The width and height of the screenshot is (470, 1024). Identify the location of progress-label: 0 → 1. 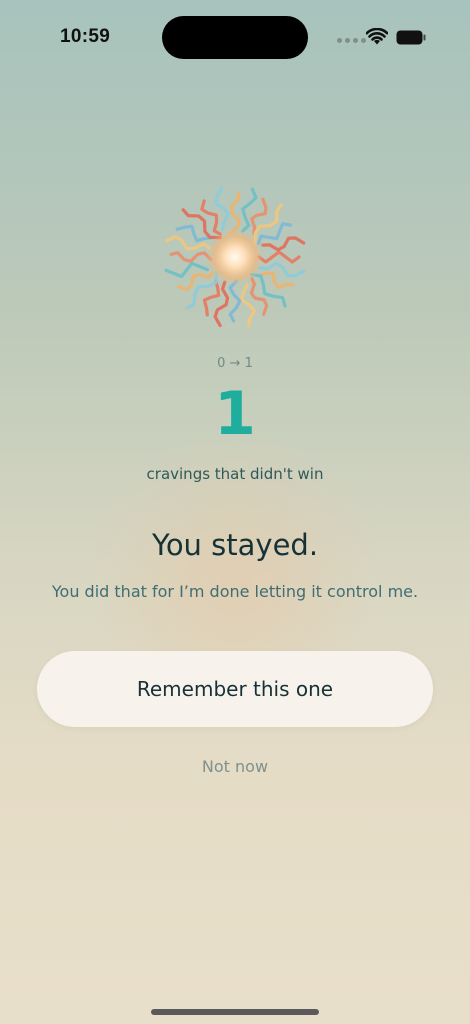
(235, 363).